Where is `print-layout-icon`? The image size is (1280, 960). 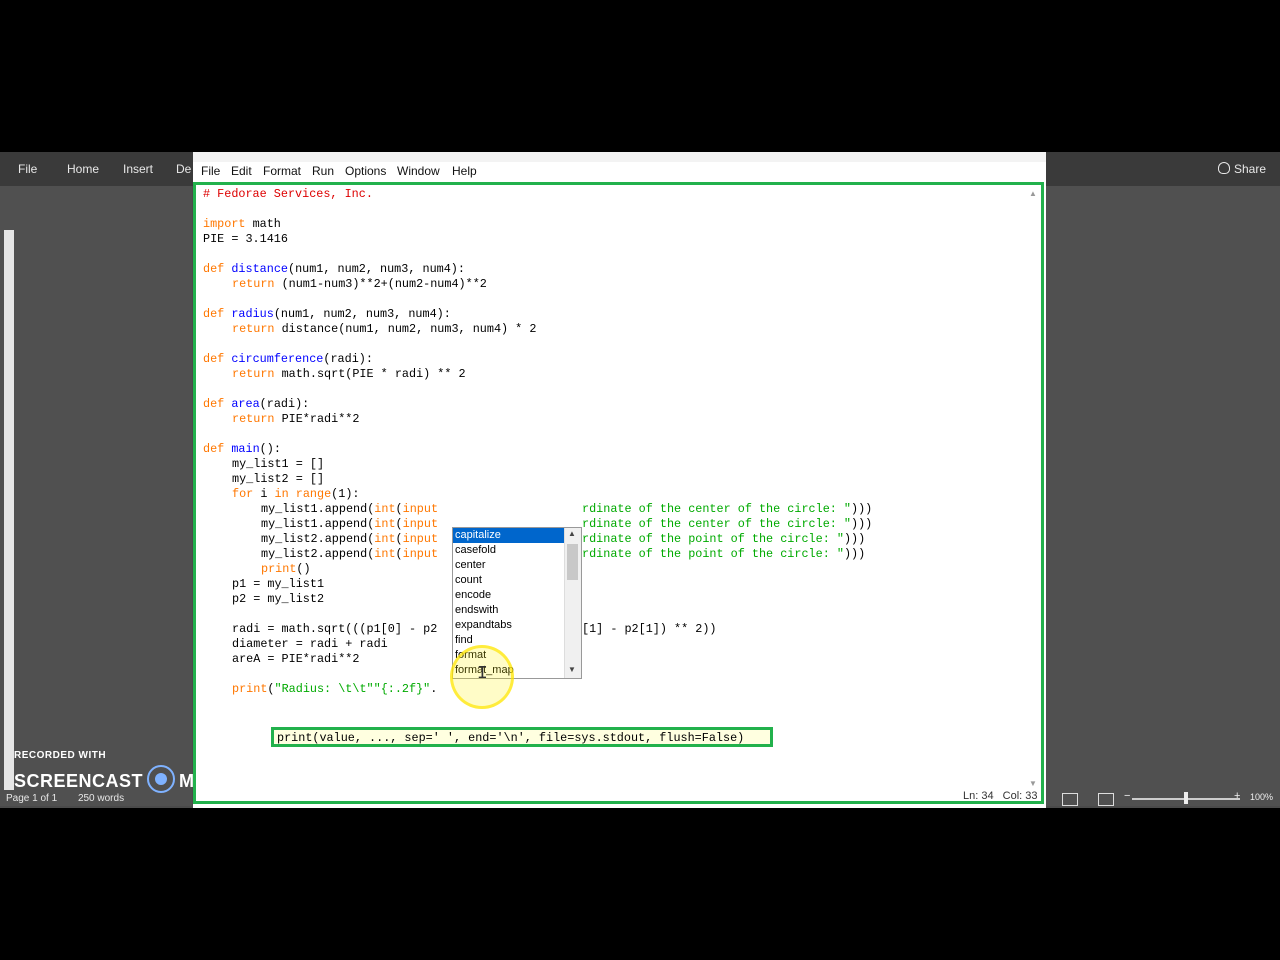 print-layout-icon is located at coordinates (1106, 799).